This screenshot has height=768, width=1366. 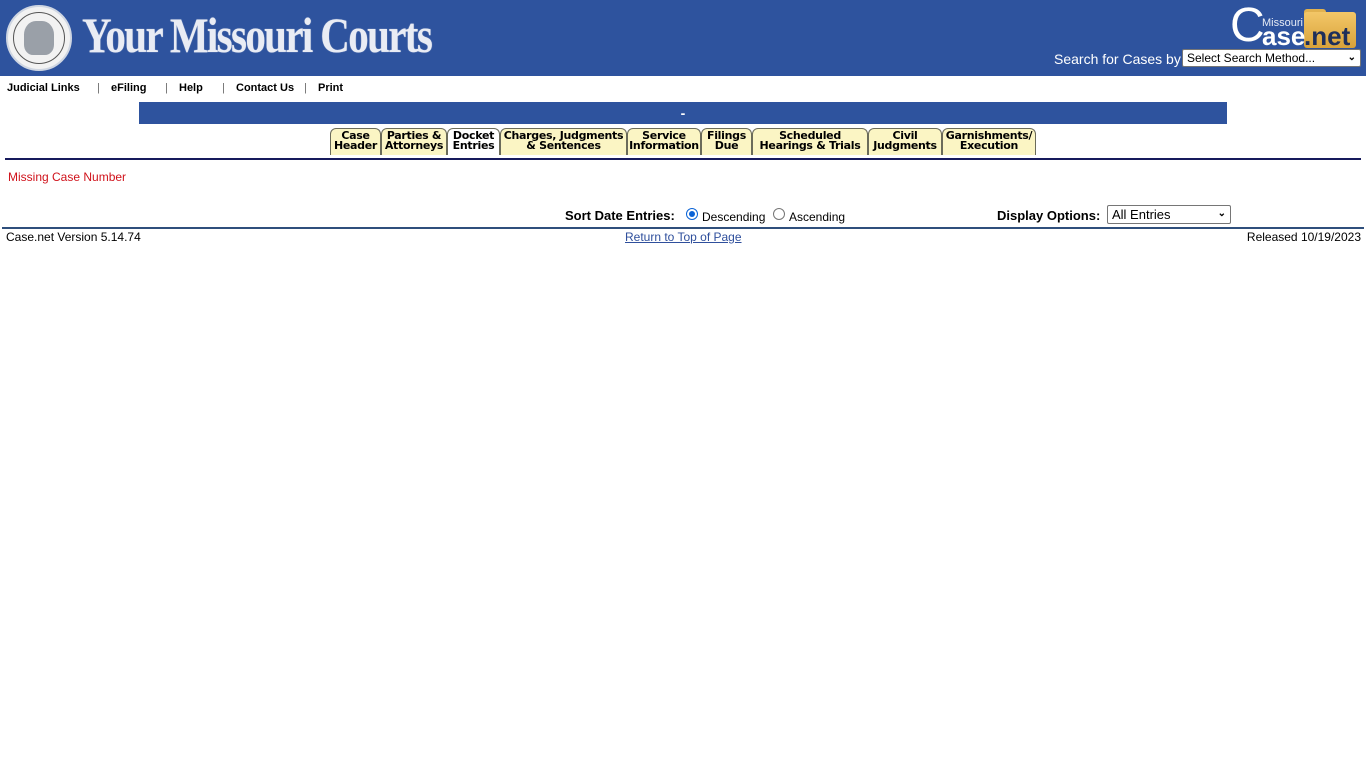 What do you see at coordinates (779, 214) in the screenshot?
I see `sort-ascending-radio` at bounding box center [779, 214].